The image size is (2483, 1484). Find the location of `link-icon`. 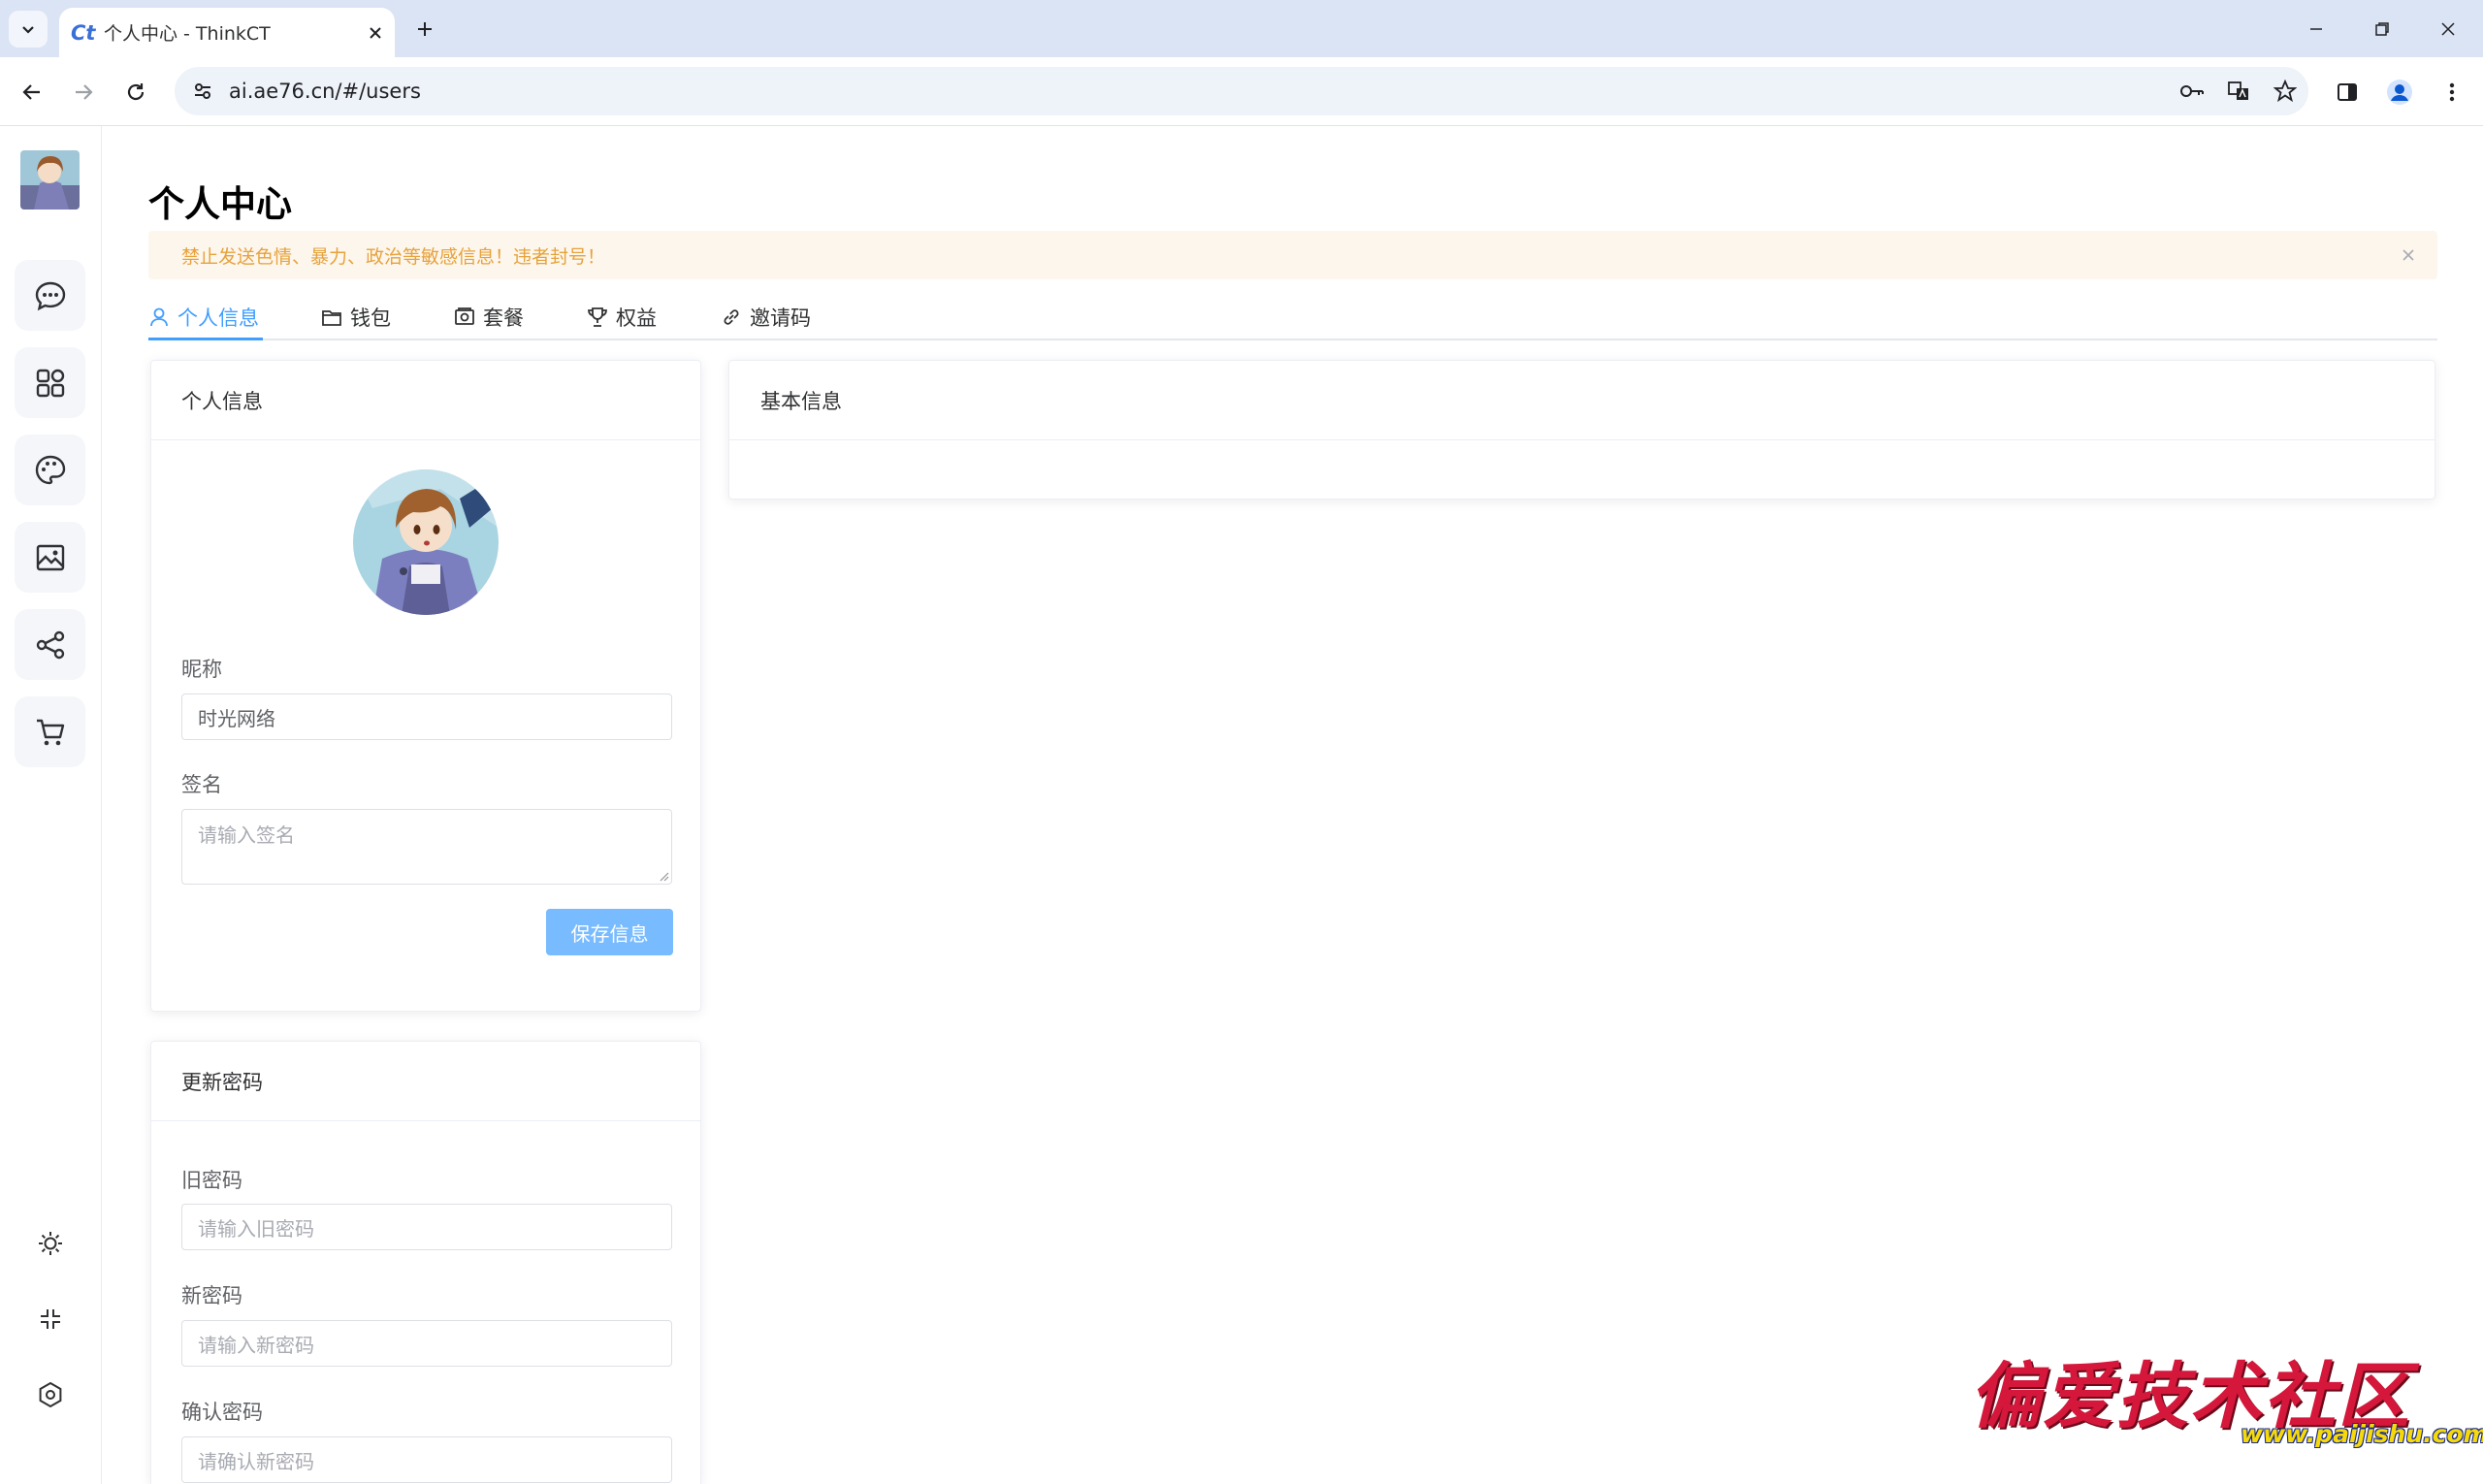

link-icon is located at coordinates (732, 317).